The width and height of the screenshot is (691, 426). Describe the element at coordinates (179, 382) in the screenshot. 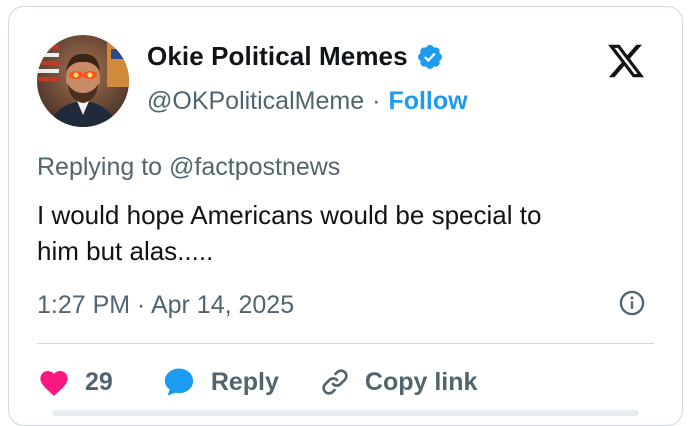

I see `reply-bubble-icon` at that location.